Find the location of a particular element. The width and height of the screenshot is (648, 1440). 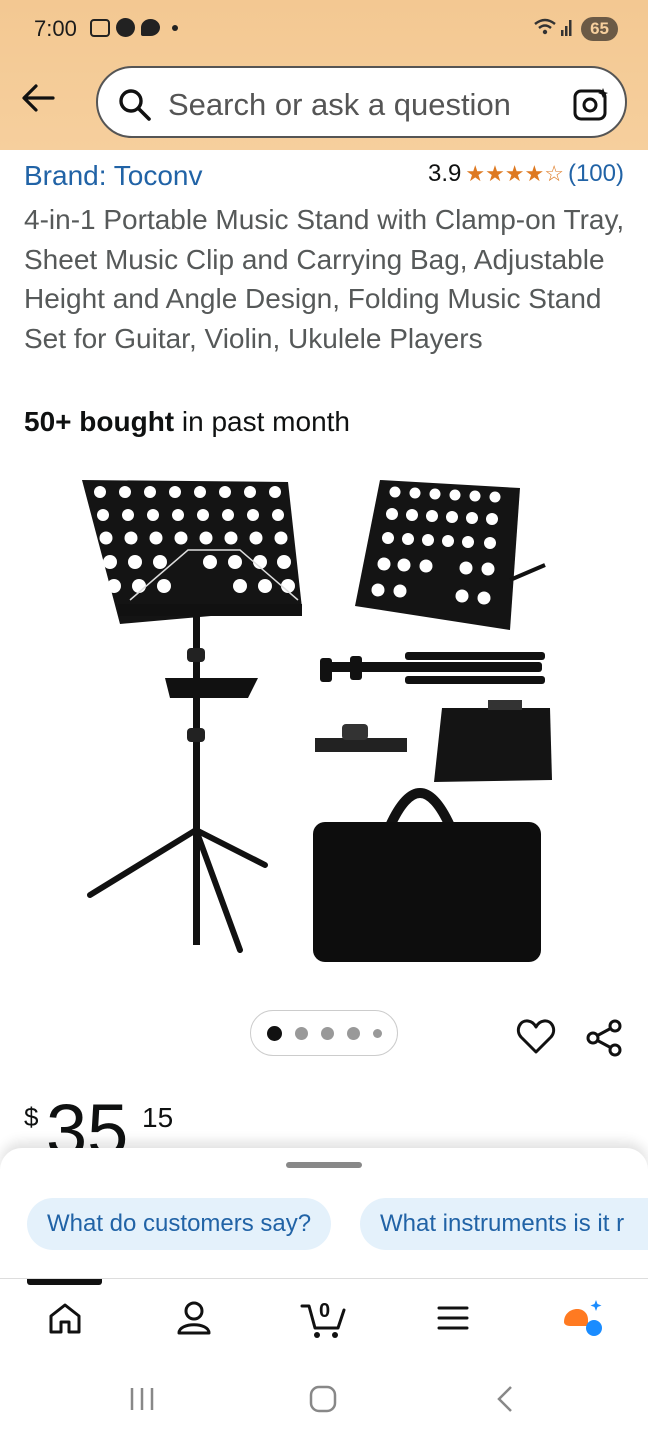

home-button-icon is located at coordinates (323, 1401).